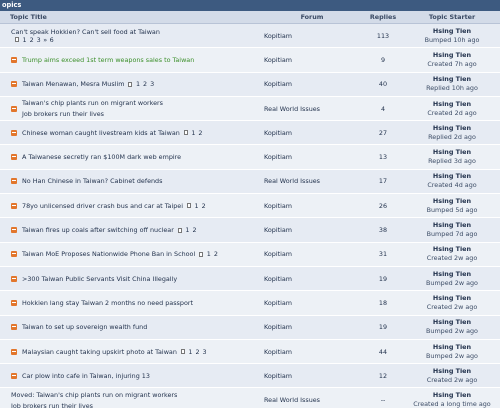 The image size is (500, 408). What do you see at coordinates (84, 327) in the screenshot?
I see `topic-title-link: Taiwan to set up sovereign wealth fund` at bounding box center [84, 327].